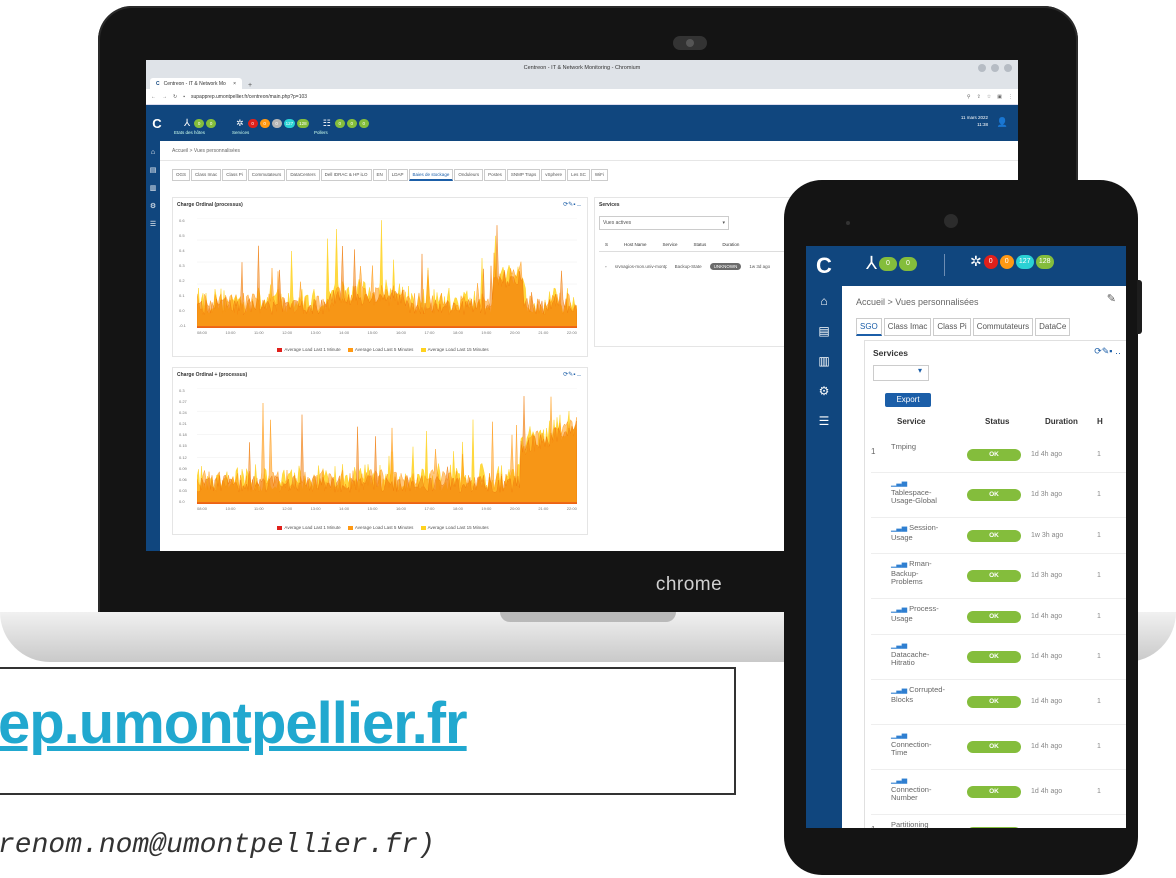  I want to click on service-name-text: Datacache-Hitratio, so click(910, 659).